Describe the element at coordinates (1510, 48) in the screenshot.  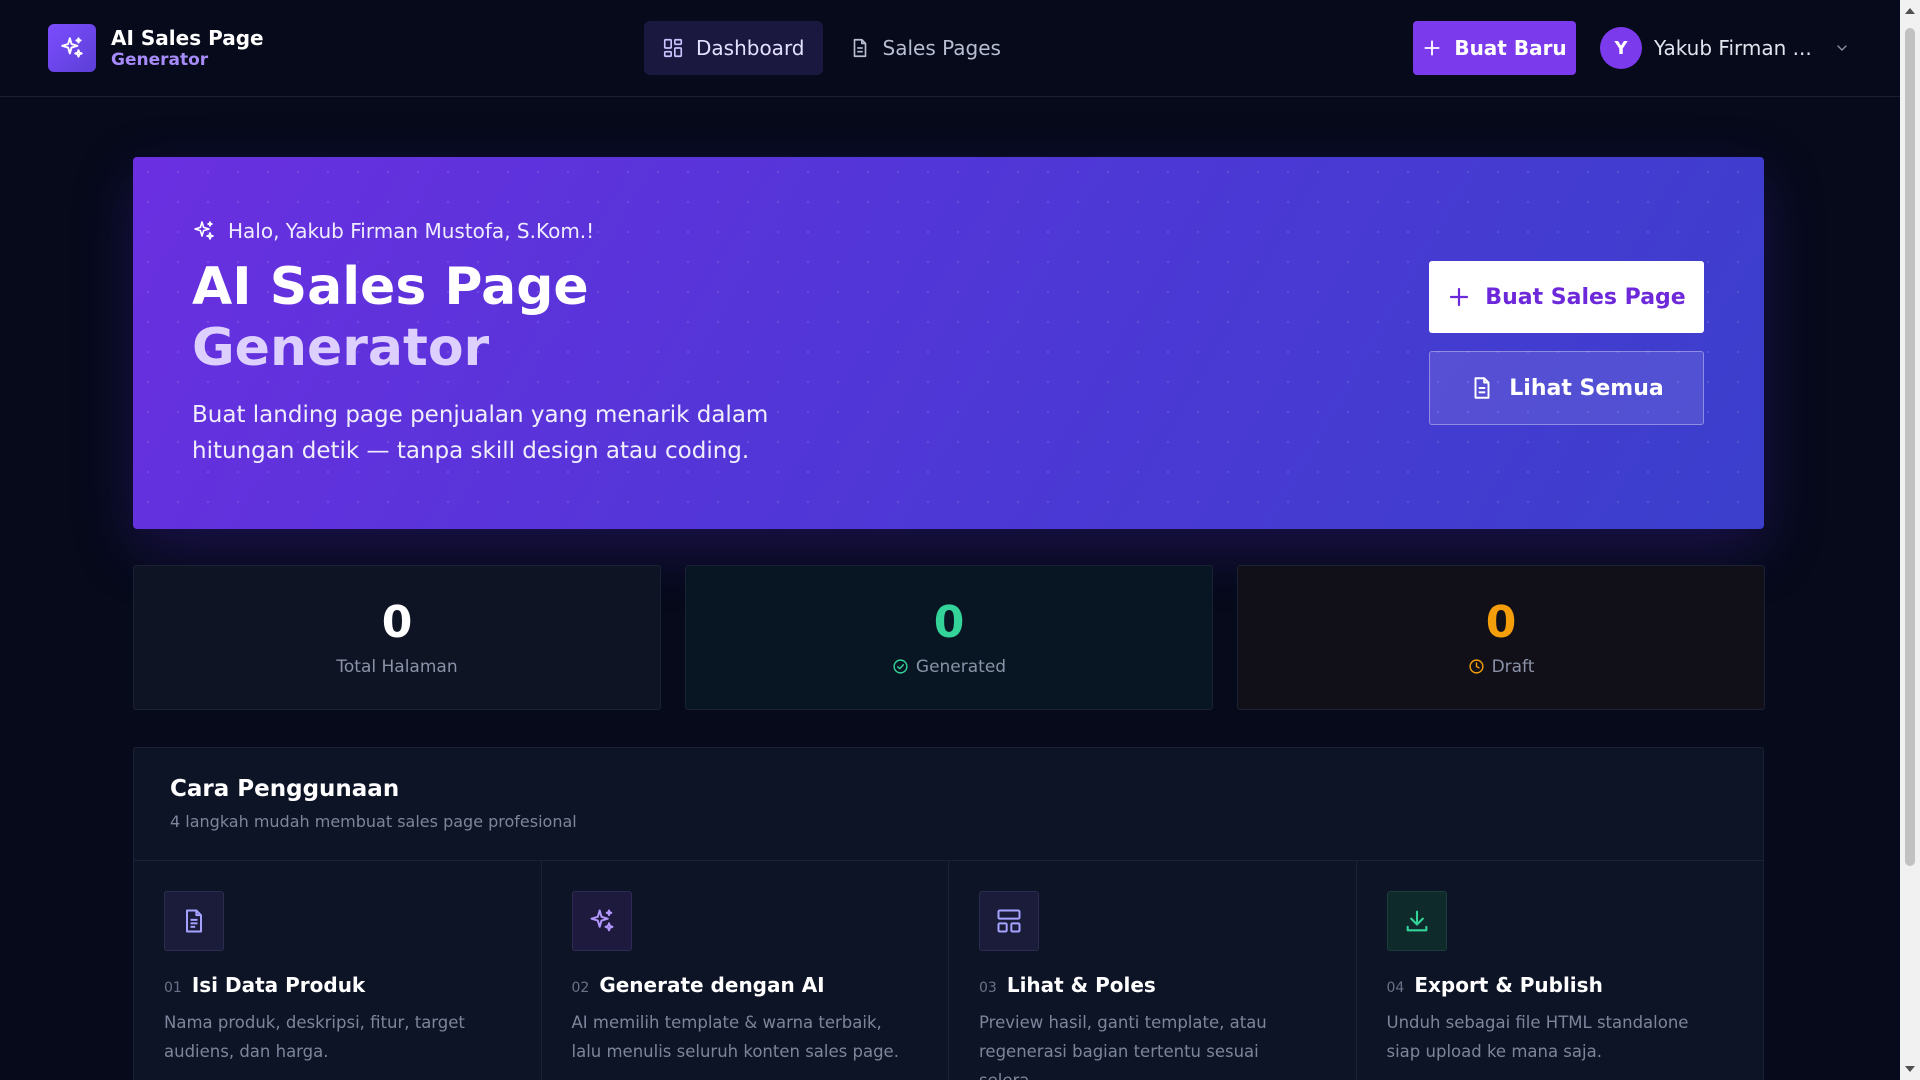
I see `create-new-label: Buat Baru` at that location.